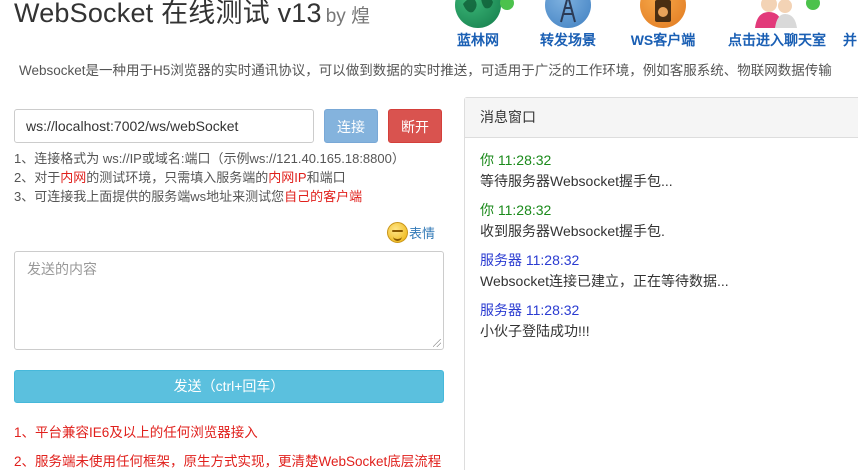 The width and height of the screenshot is (858, 470). What do you see at coordinates (397, 232) in the screenshot?
I see `smiley-icon` at bounding box center [397, 232].